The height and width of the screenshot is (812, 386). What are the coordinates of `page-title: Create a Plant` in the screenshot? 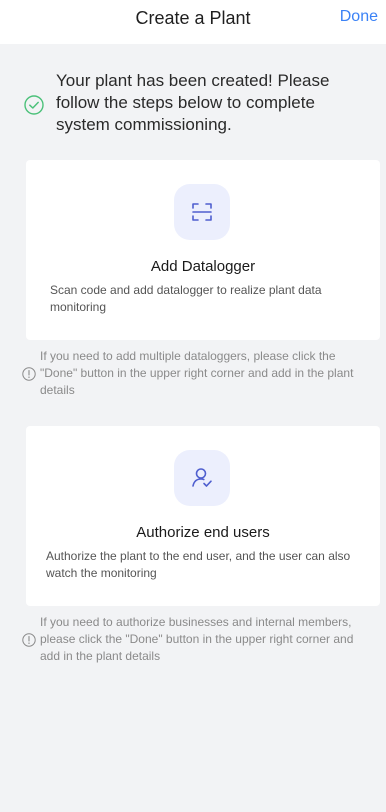 It's located at (193, 18).